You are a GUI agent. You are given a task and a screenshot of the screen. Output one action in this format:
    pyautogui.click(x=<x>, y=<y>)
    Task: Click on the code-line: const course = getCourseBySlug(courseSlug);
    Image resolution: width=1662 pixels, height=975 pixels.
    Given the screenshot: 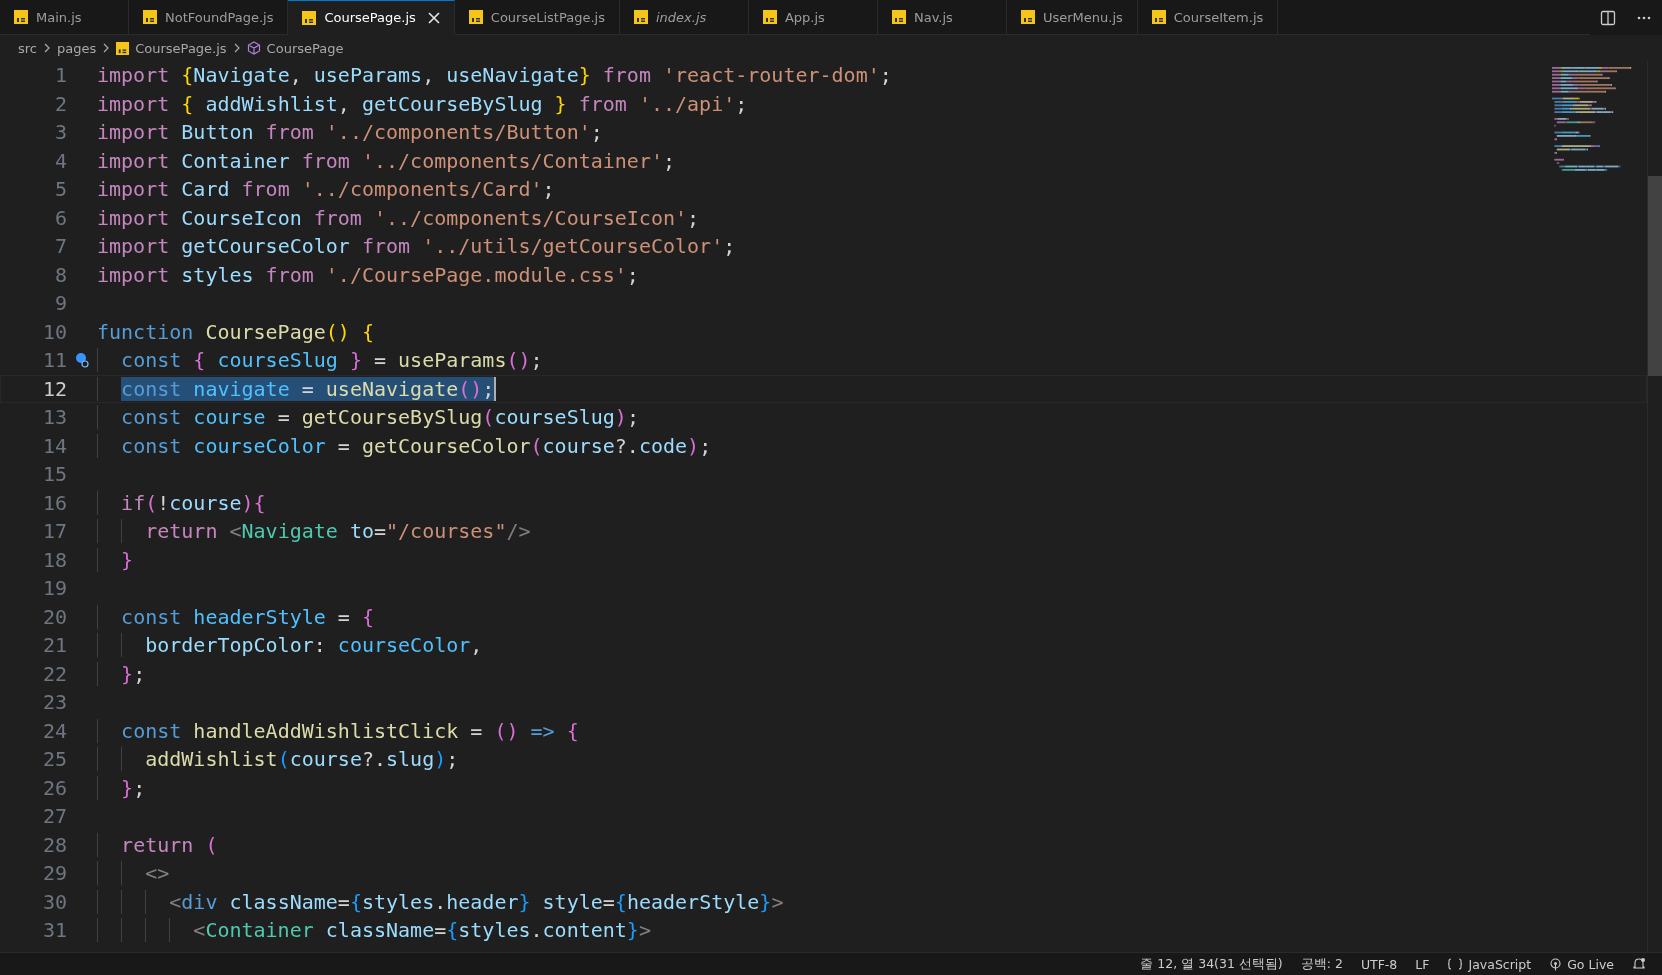 What is the action you would take?
    pyautogui.click(x=368, y=417)
    